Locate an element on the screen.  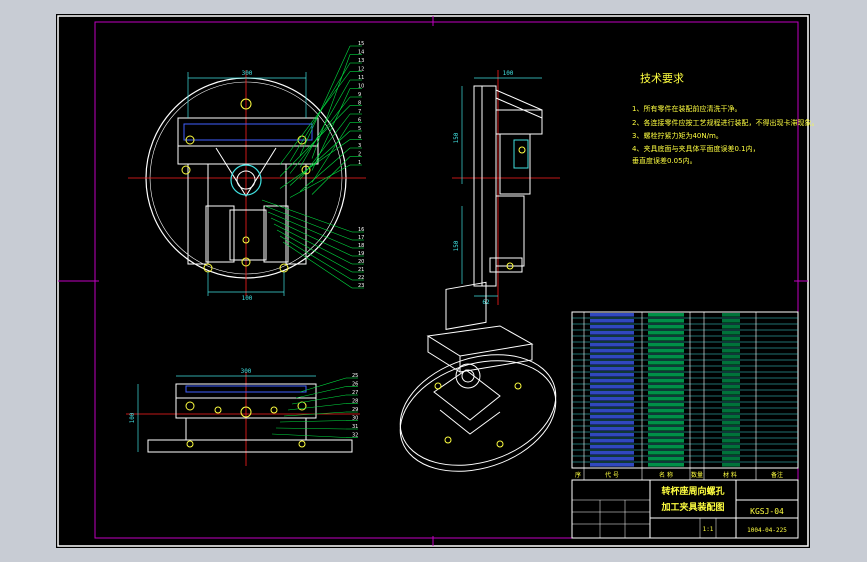
part-number-label: 11 is located at coordinates (361, 78).